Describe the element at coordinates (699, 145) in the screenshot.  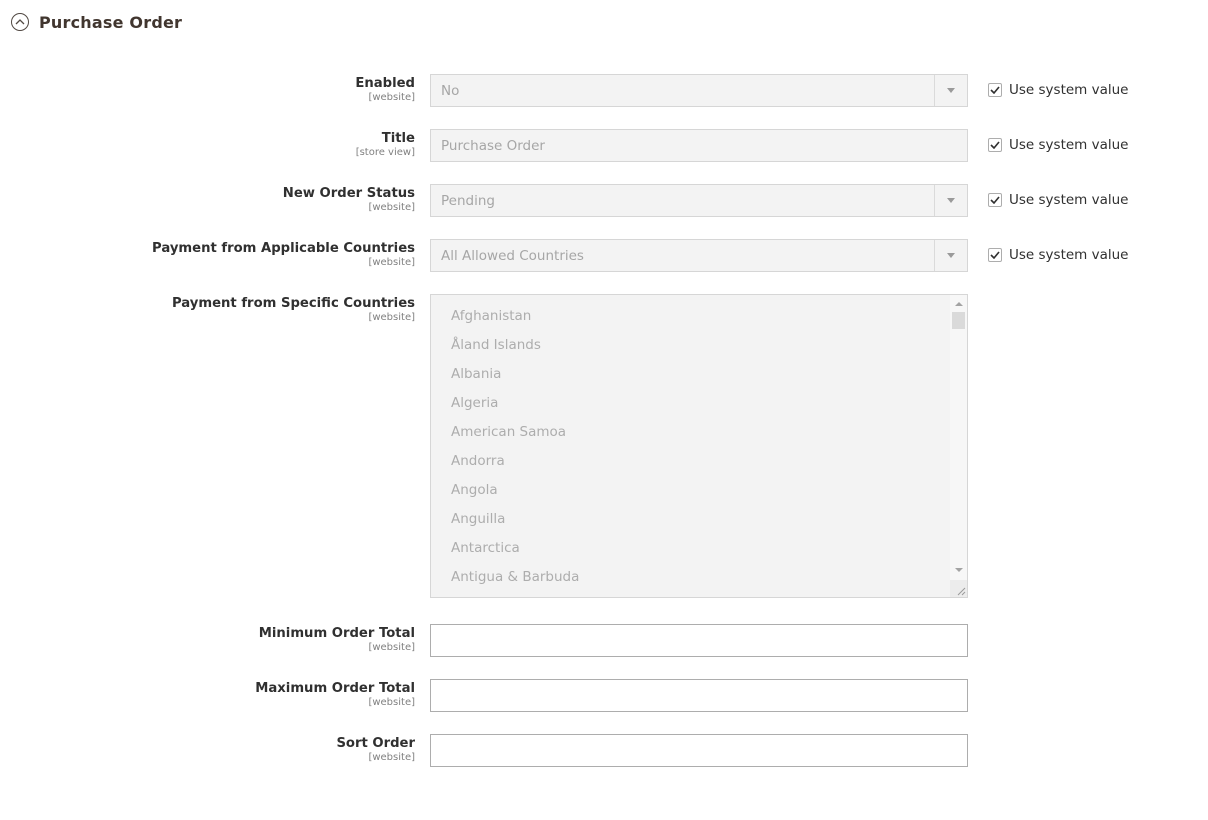
I see `title-input: Purchase Order` at that location.